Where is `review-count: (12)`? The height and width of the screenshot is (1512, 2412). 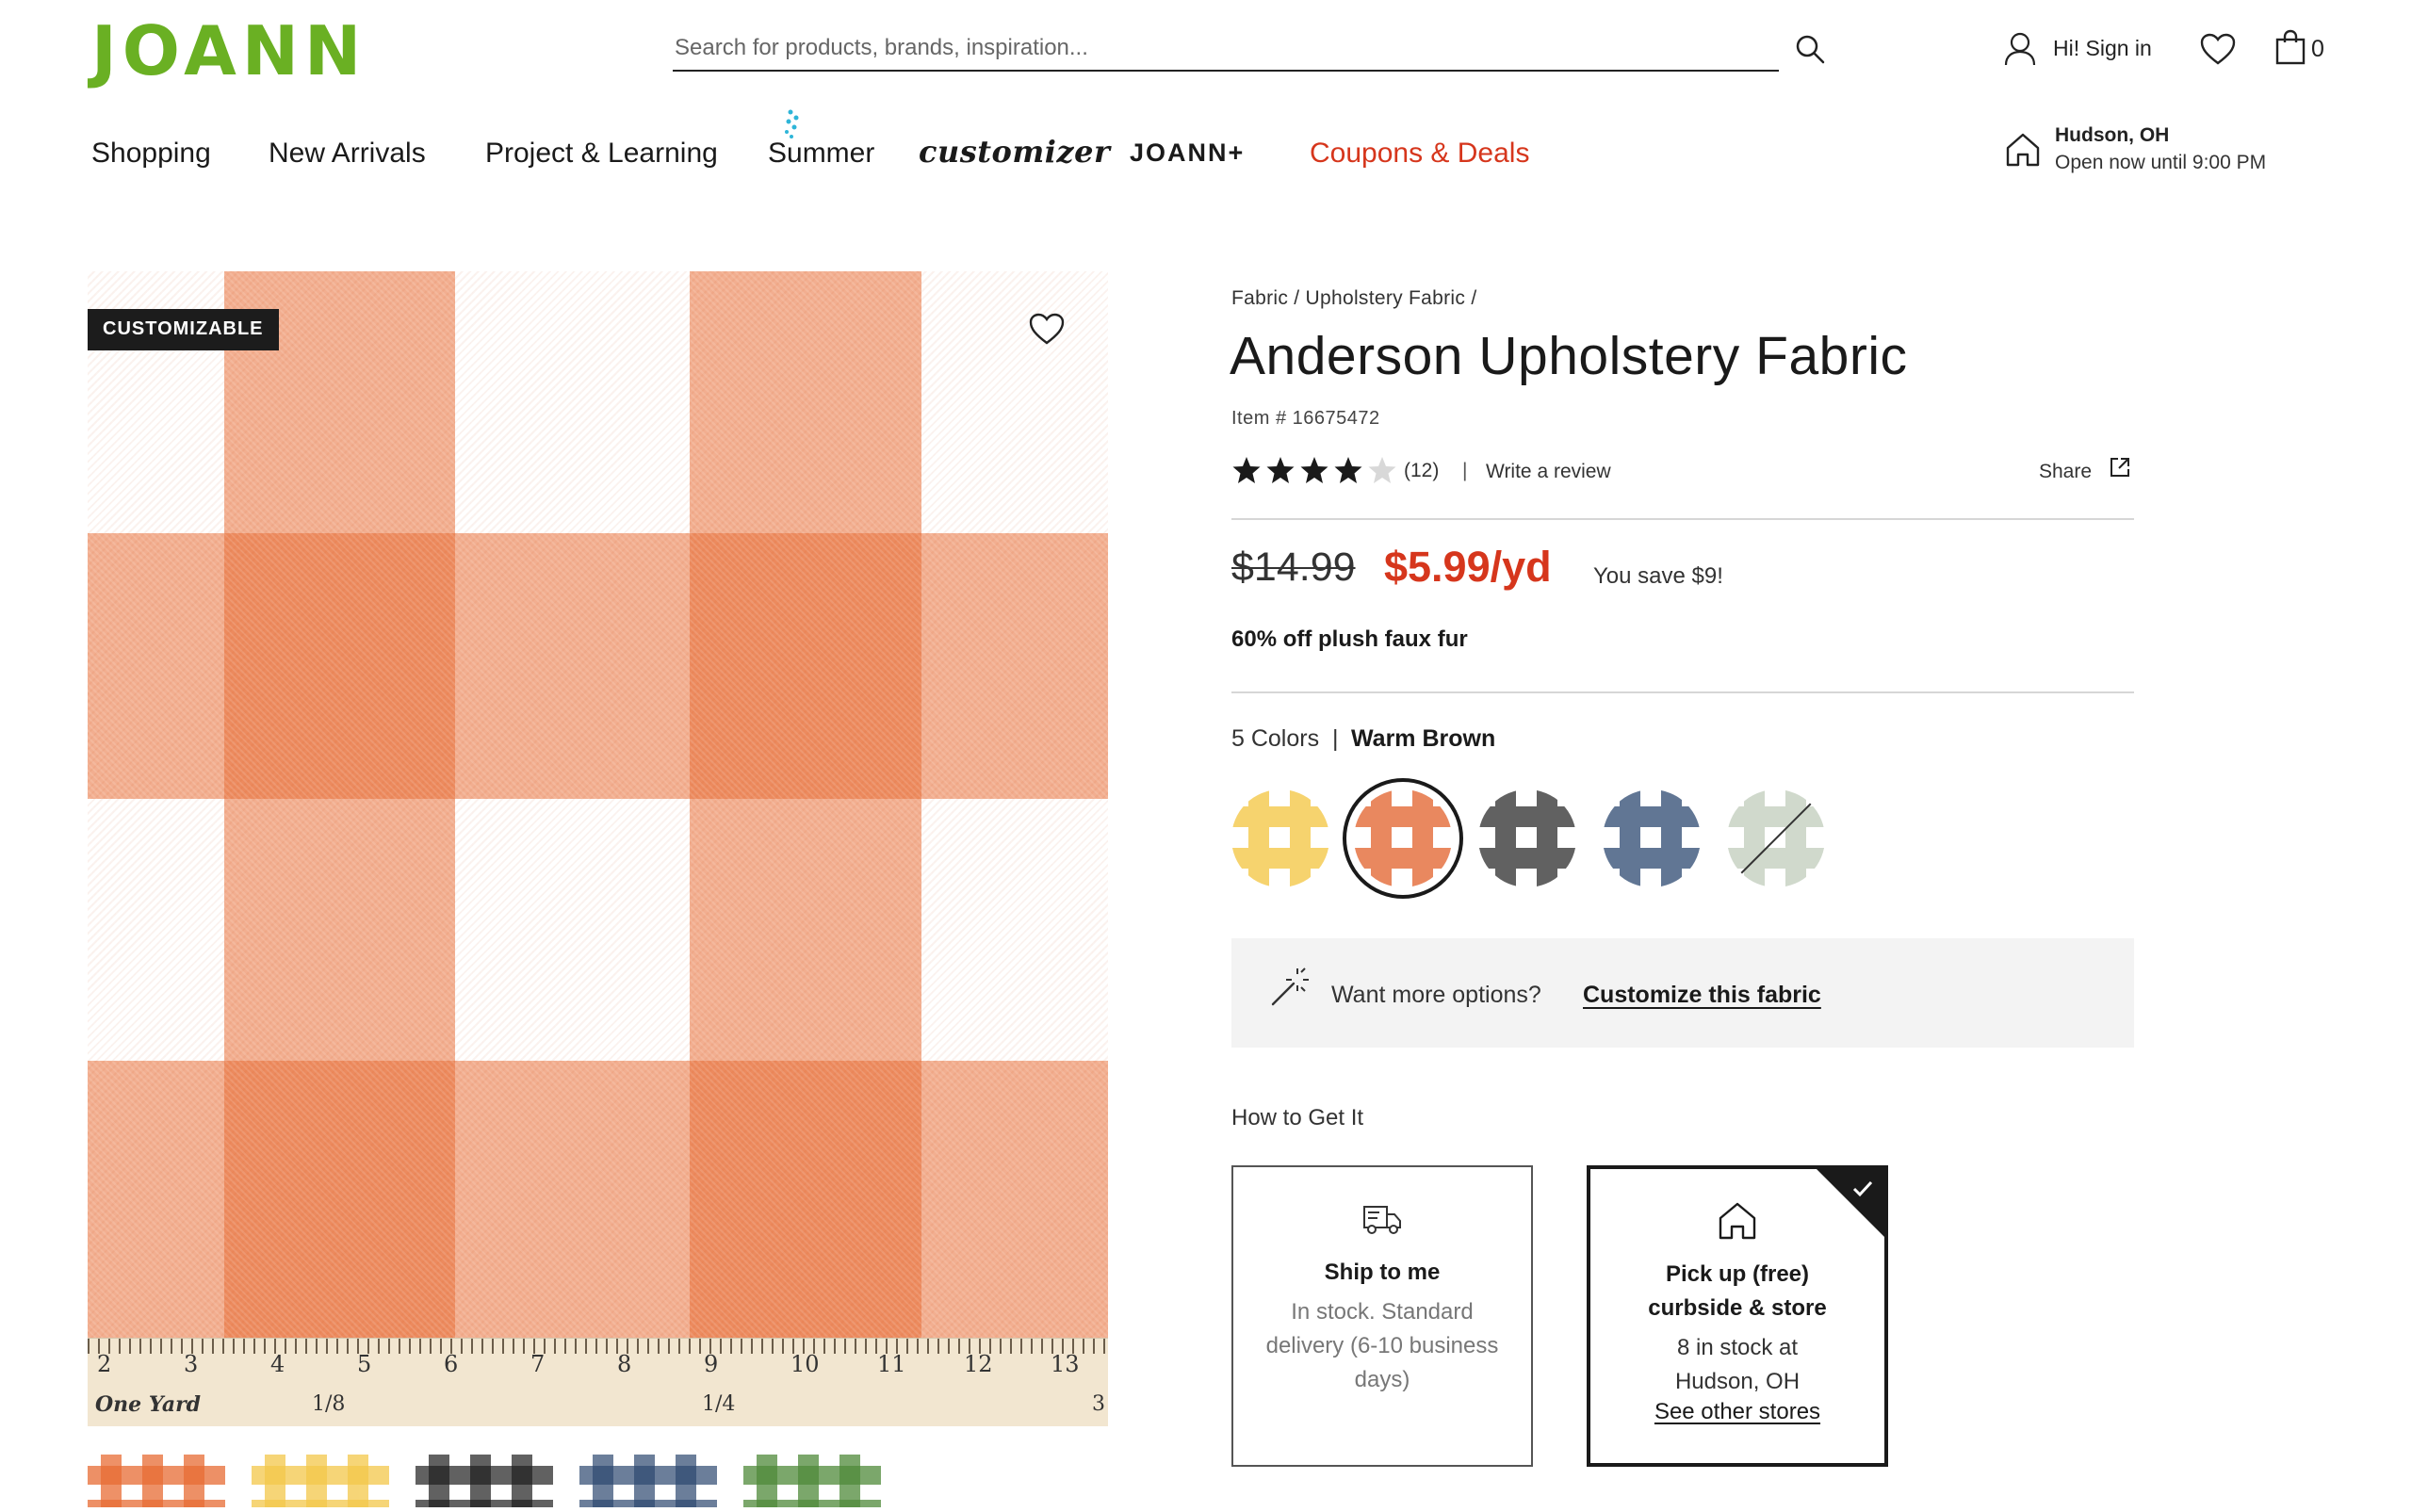
review-count: (12) is located at coordinates (1421, 471).